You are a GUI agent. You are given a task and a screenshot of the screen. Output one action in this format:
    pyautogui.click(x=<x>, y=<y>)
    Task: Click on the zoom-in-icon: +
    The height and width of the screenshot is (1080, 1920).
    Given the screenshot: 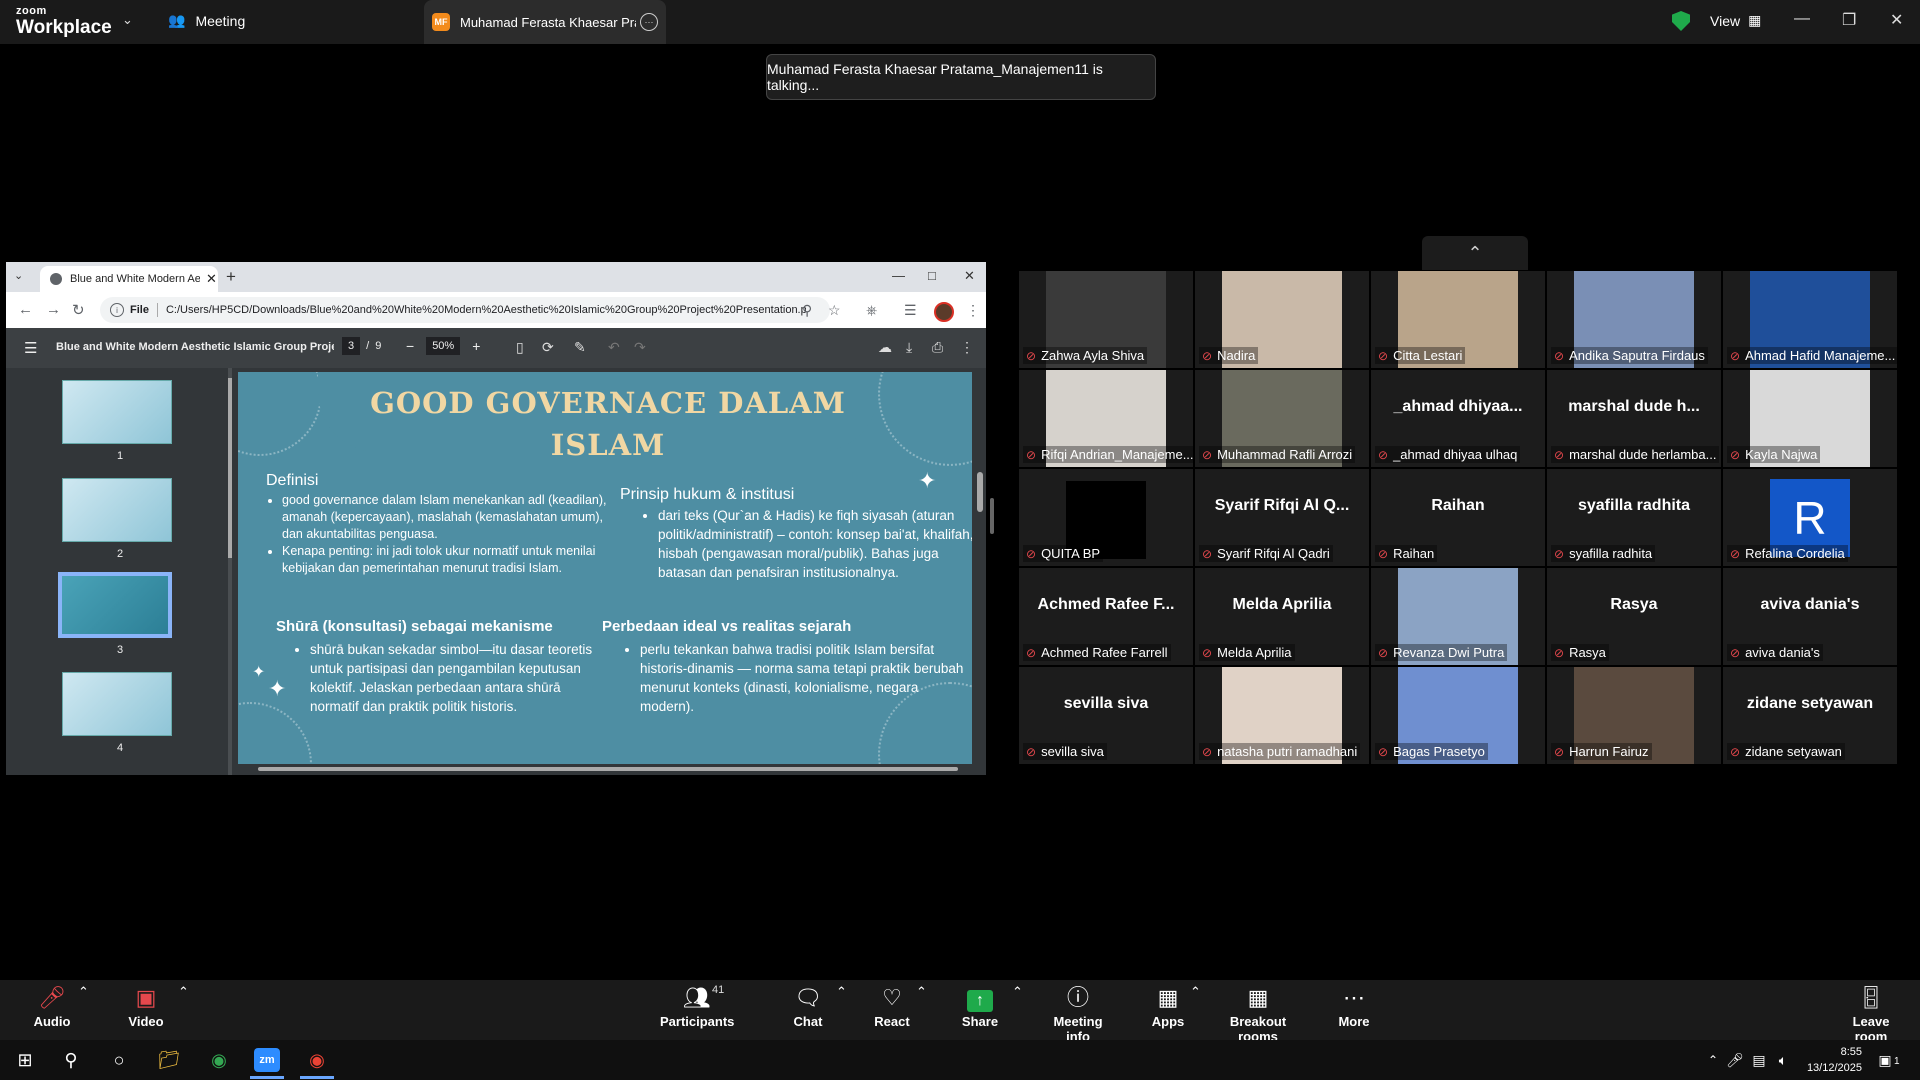 What is the action you would take?
    pyautogui.click(x=476, y=346)
    